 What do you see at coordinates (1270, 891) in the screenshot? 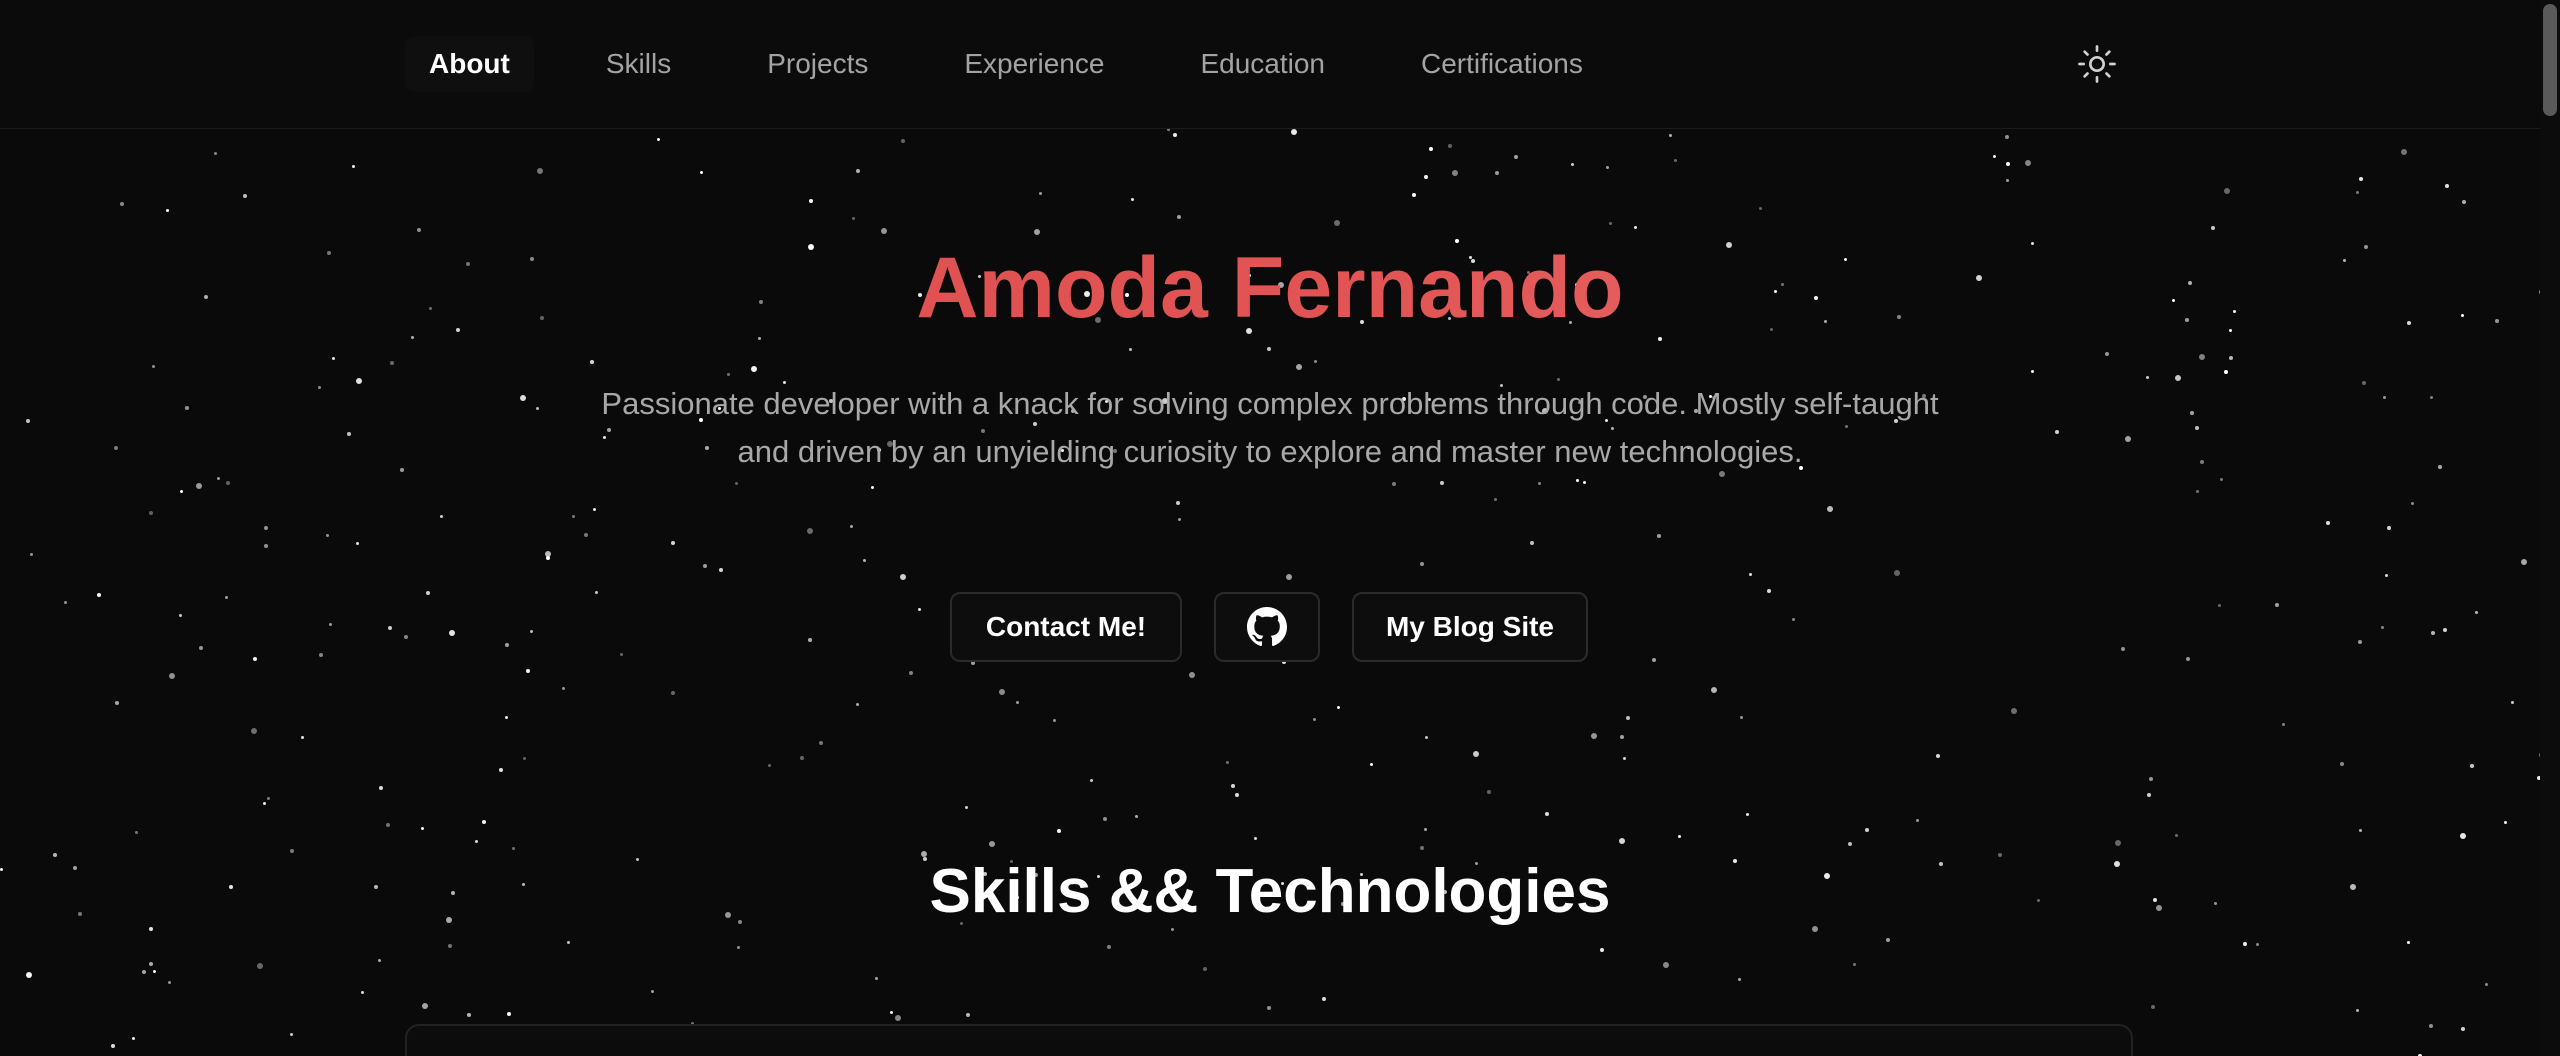
I see `skills-section-title: Skills && Technologies` at bounding box center [1270, 891].